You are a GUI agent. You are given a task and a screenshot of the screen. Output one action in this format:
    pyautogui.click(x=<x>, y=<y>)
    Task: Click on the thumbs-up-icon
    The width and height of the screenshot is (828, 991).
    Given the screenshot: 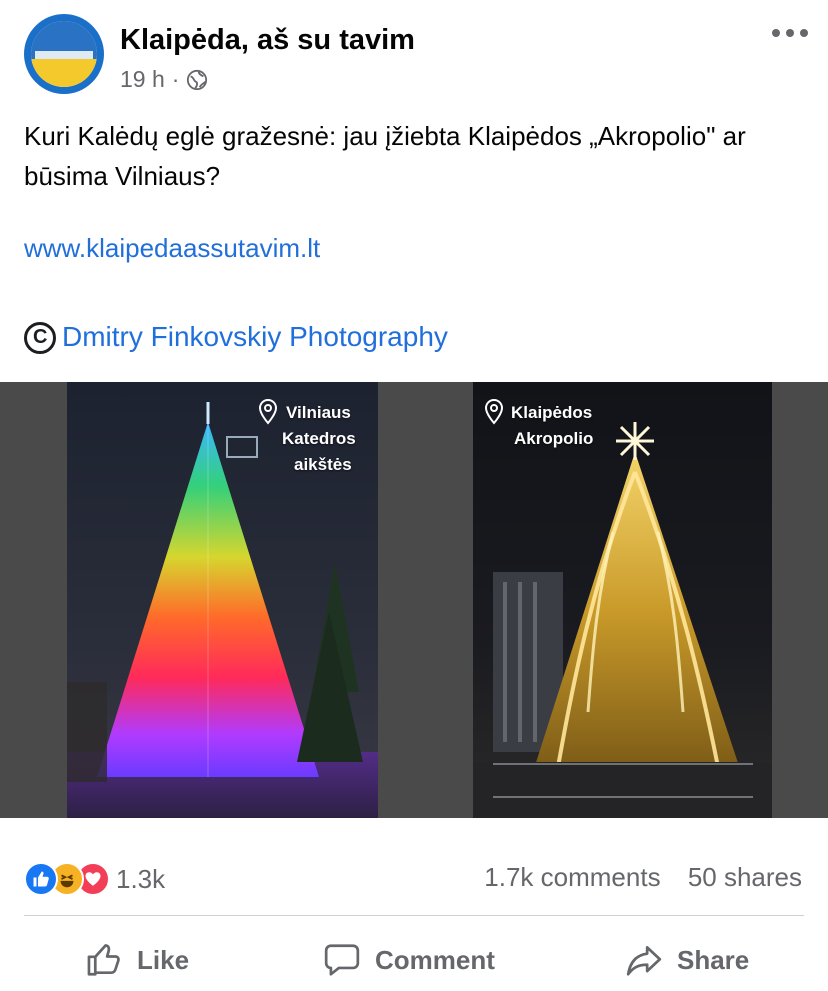 What is the action you would take?
    pyautogui.click(x=103, y=960)
    